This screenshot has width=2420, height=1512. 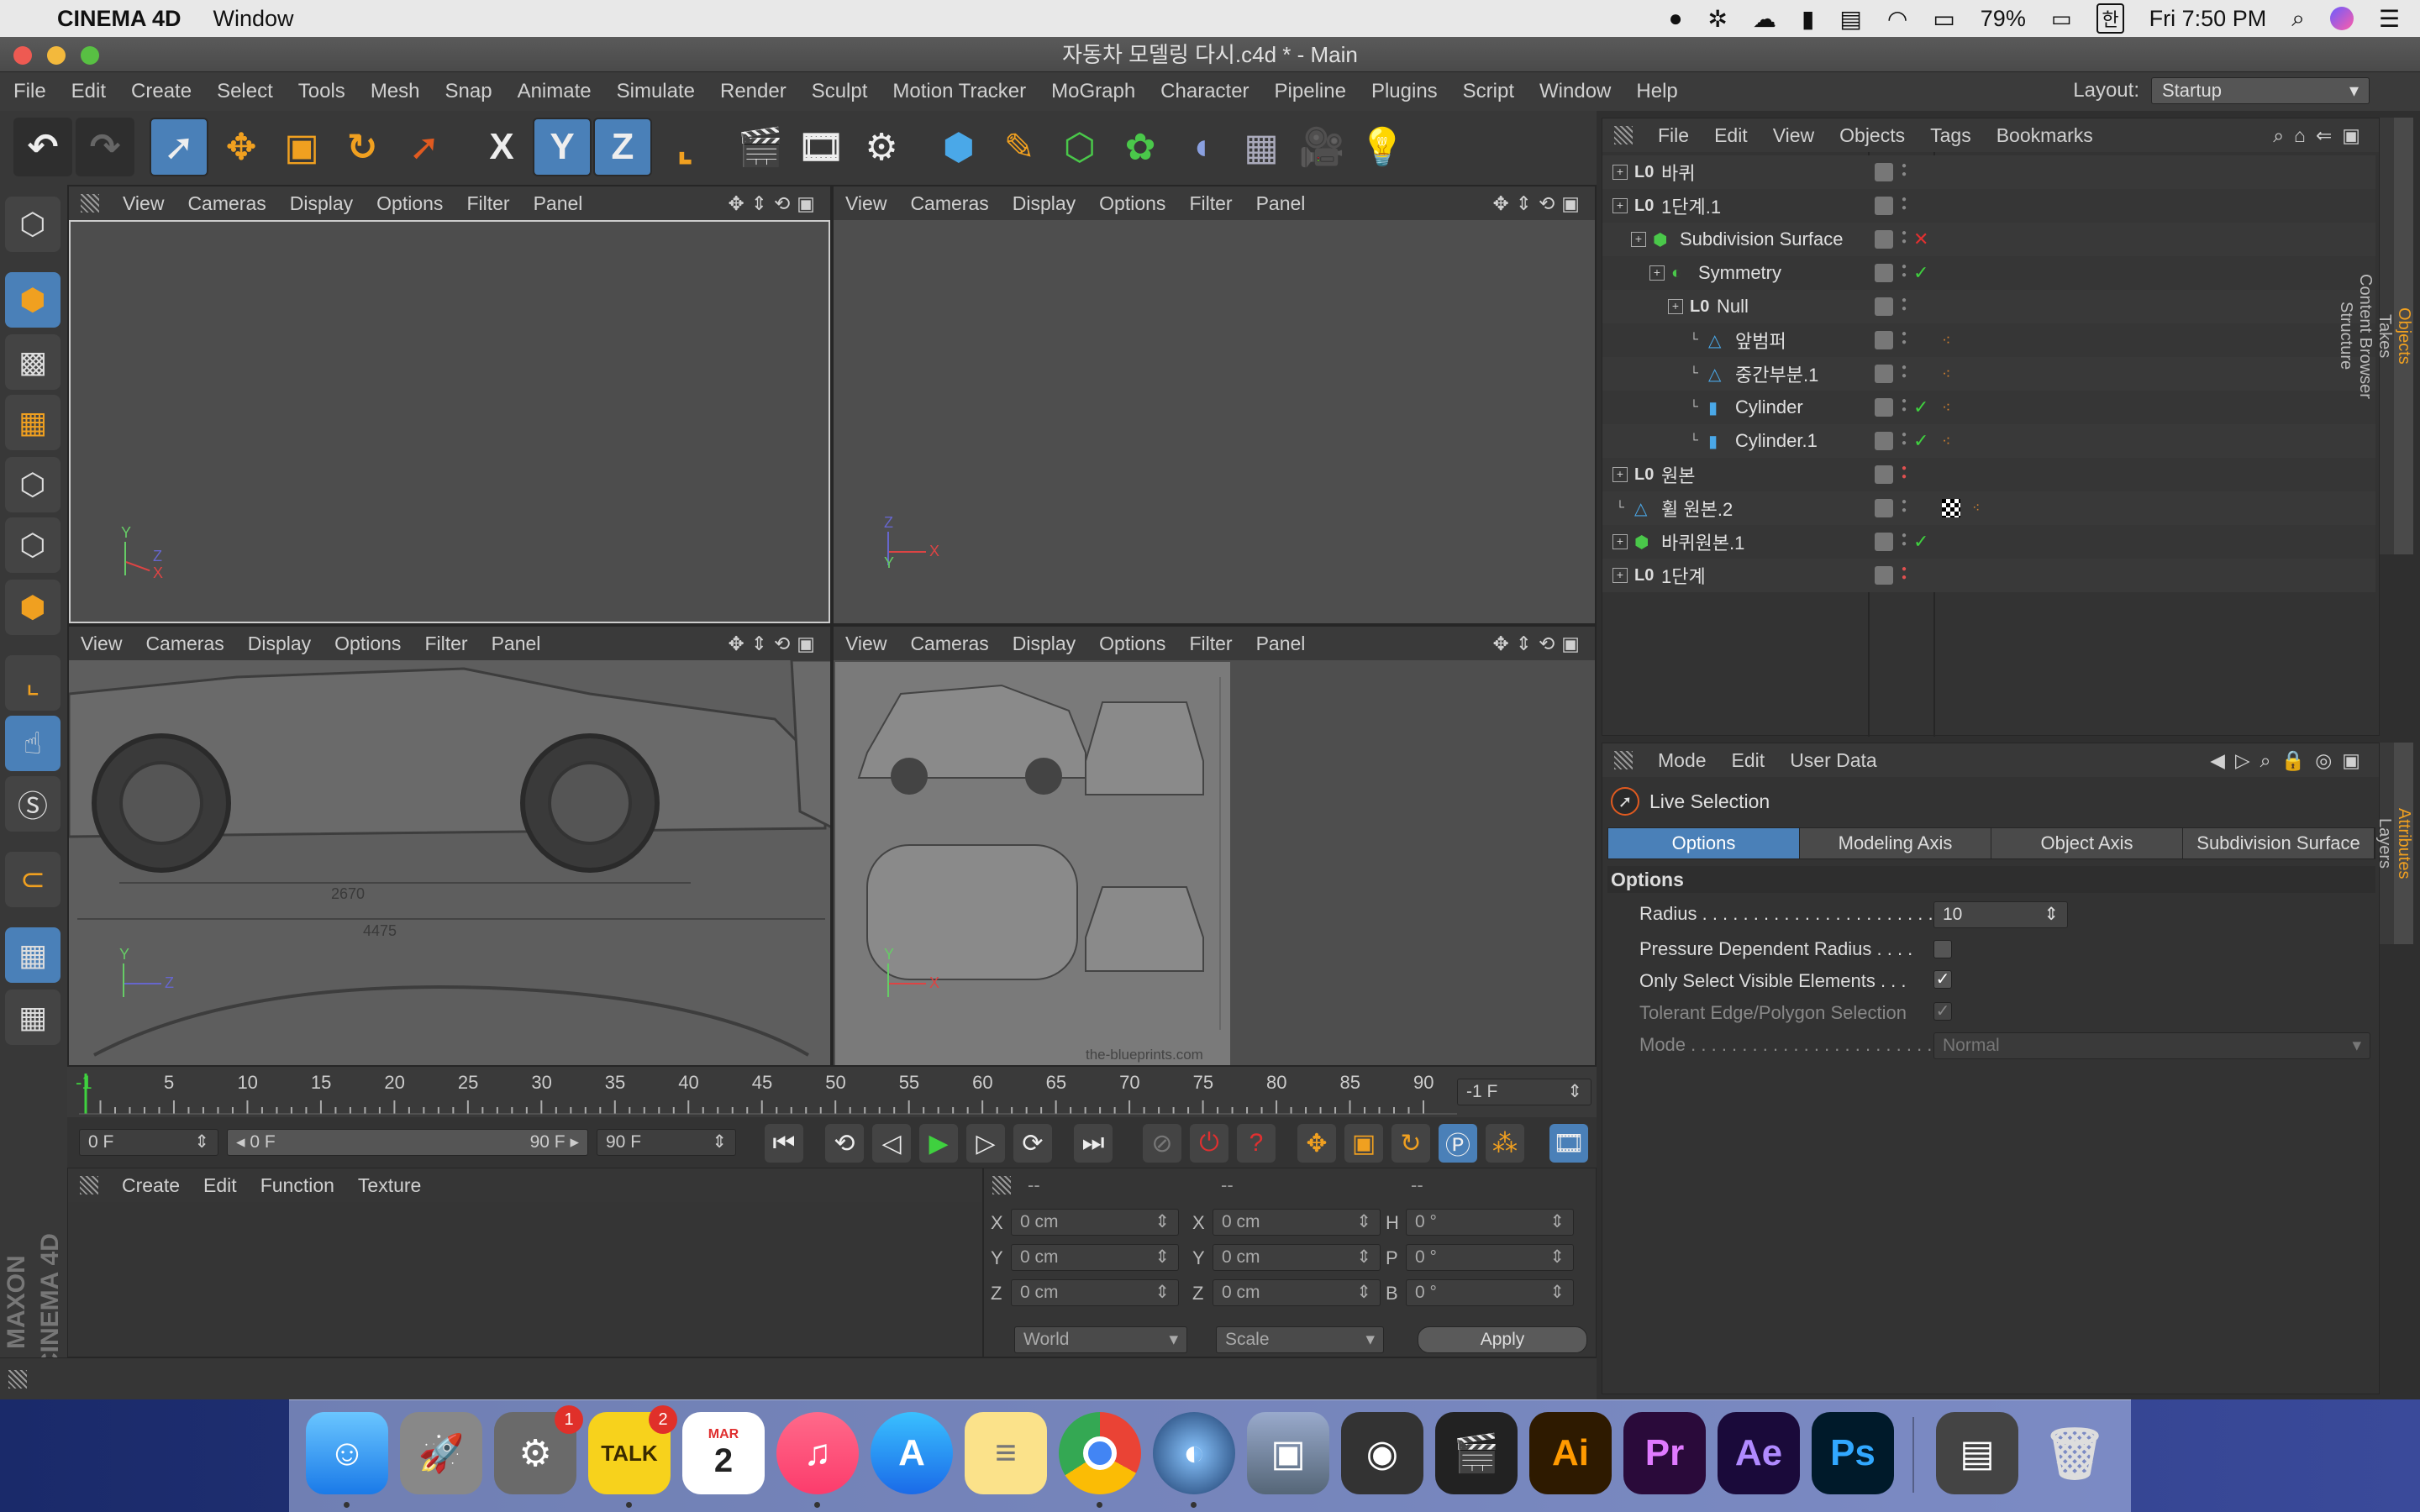 What do you see at coordinates (1682, 760) in the screenshot?
I see `attr-menu-mode: Mode` at bounding box center [1682, 760].